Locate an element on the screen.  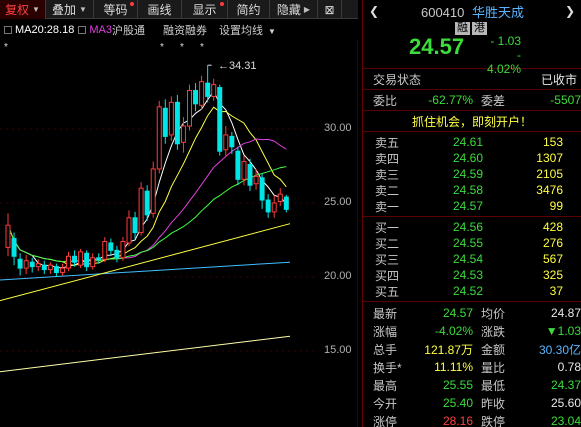
level-volume: 37 is located at coordinates (556, 291).